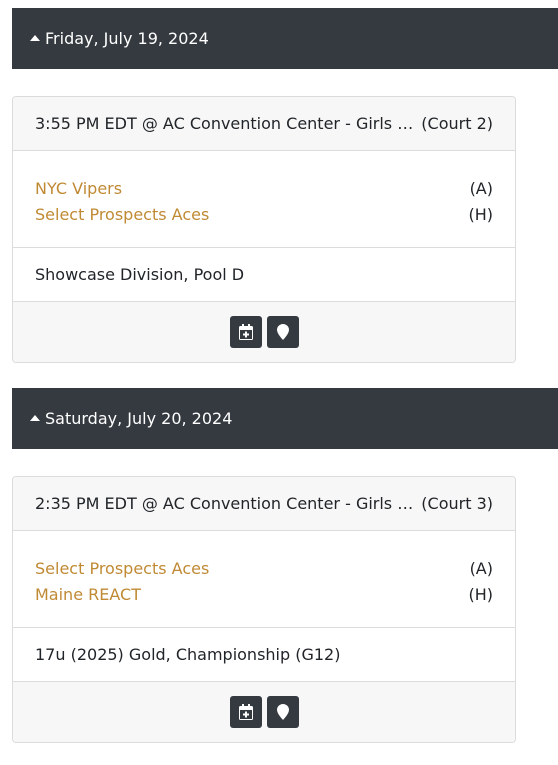 The image size is (558, 765). What do you see at coordinates (264, 275) in the screenshot?
I see `game-division: Showcase Division, Pool D` at bounding box center [264, 275].